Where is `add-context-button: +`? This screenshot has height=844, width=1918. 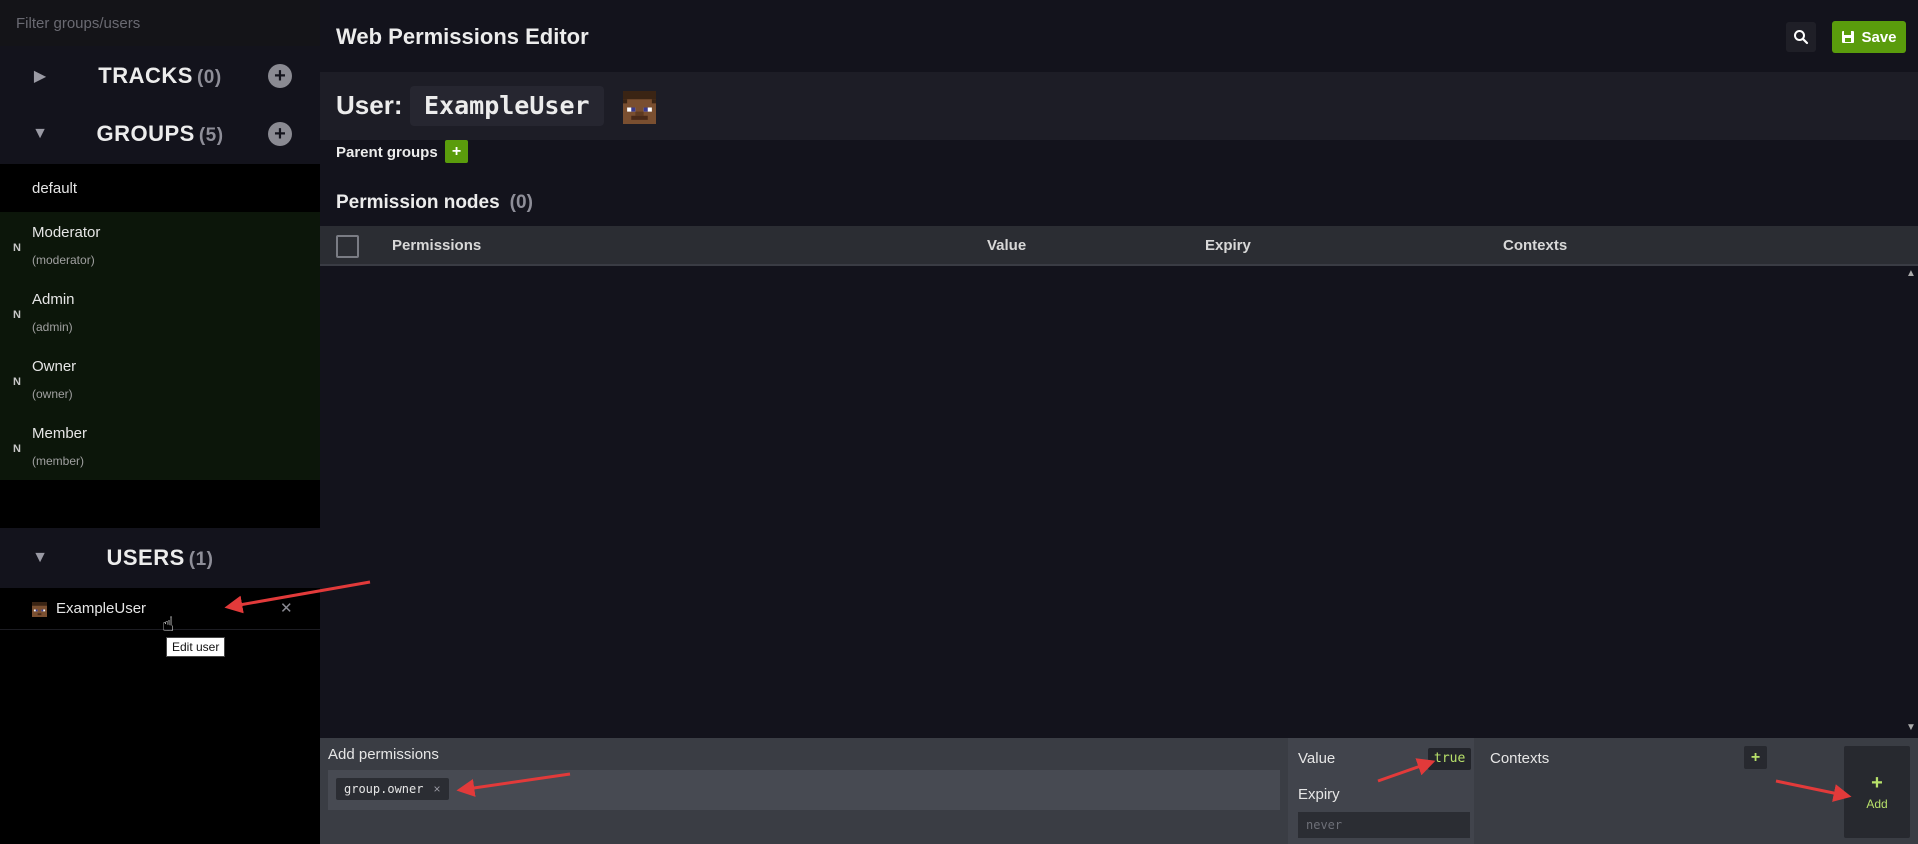 add-context-button: + is located at coordinates (1755, 757).